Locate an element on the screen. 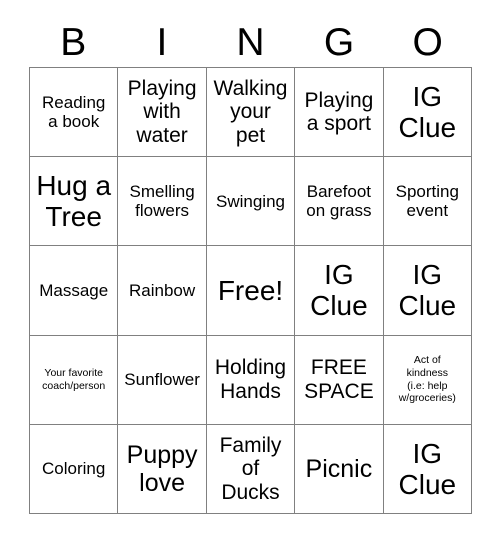 The image size is (500, 544). bingo-header-letter-b: B is located at coordinates (73, 42).